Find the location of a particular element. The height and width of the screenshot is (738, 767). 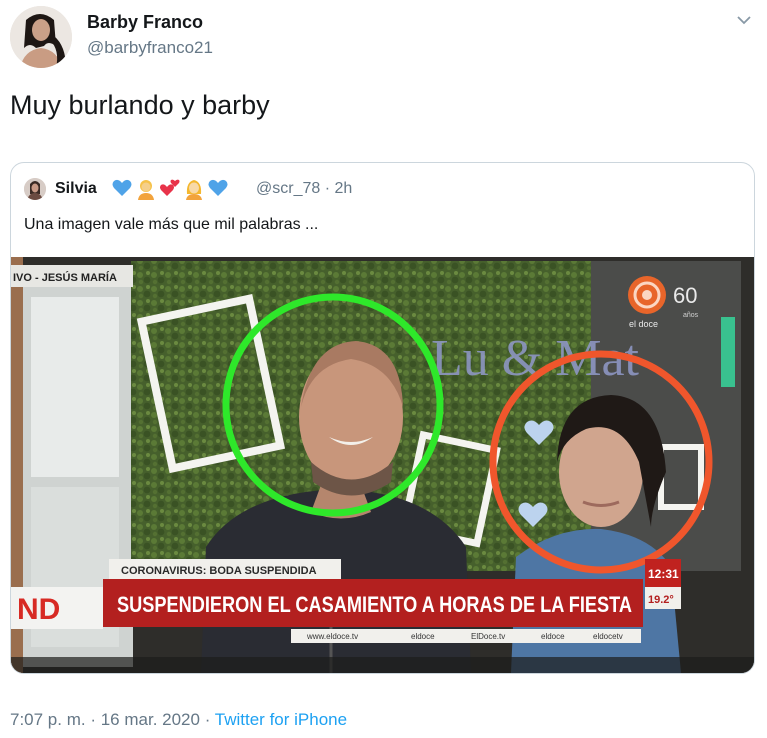

channel-logo-partial: ND is located at coordinates (38, 609).